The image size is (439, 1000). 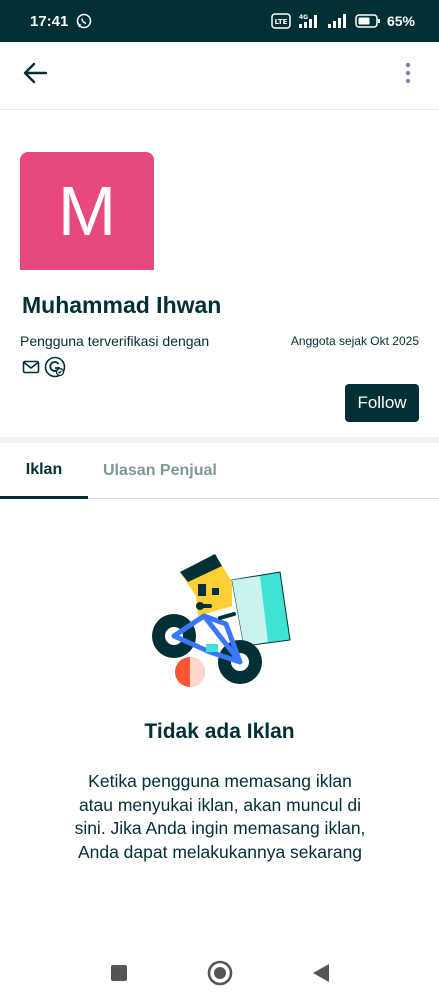 What do you see at coordinates (122, 305) in the screenshot?
I see `profile-name: Muhammad Ihwan` at bounding box center [122, 305].